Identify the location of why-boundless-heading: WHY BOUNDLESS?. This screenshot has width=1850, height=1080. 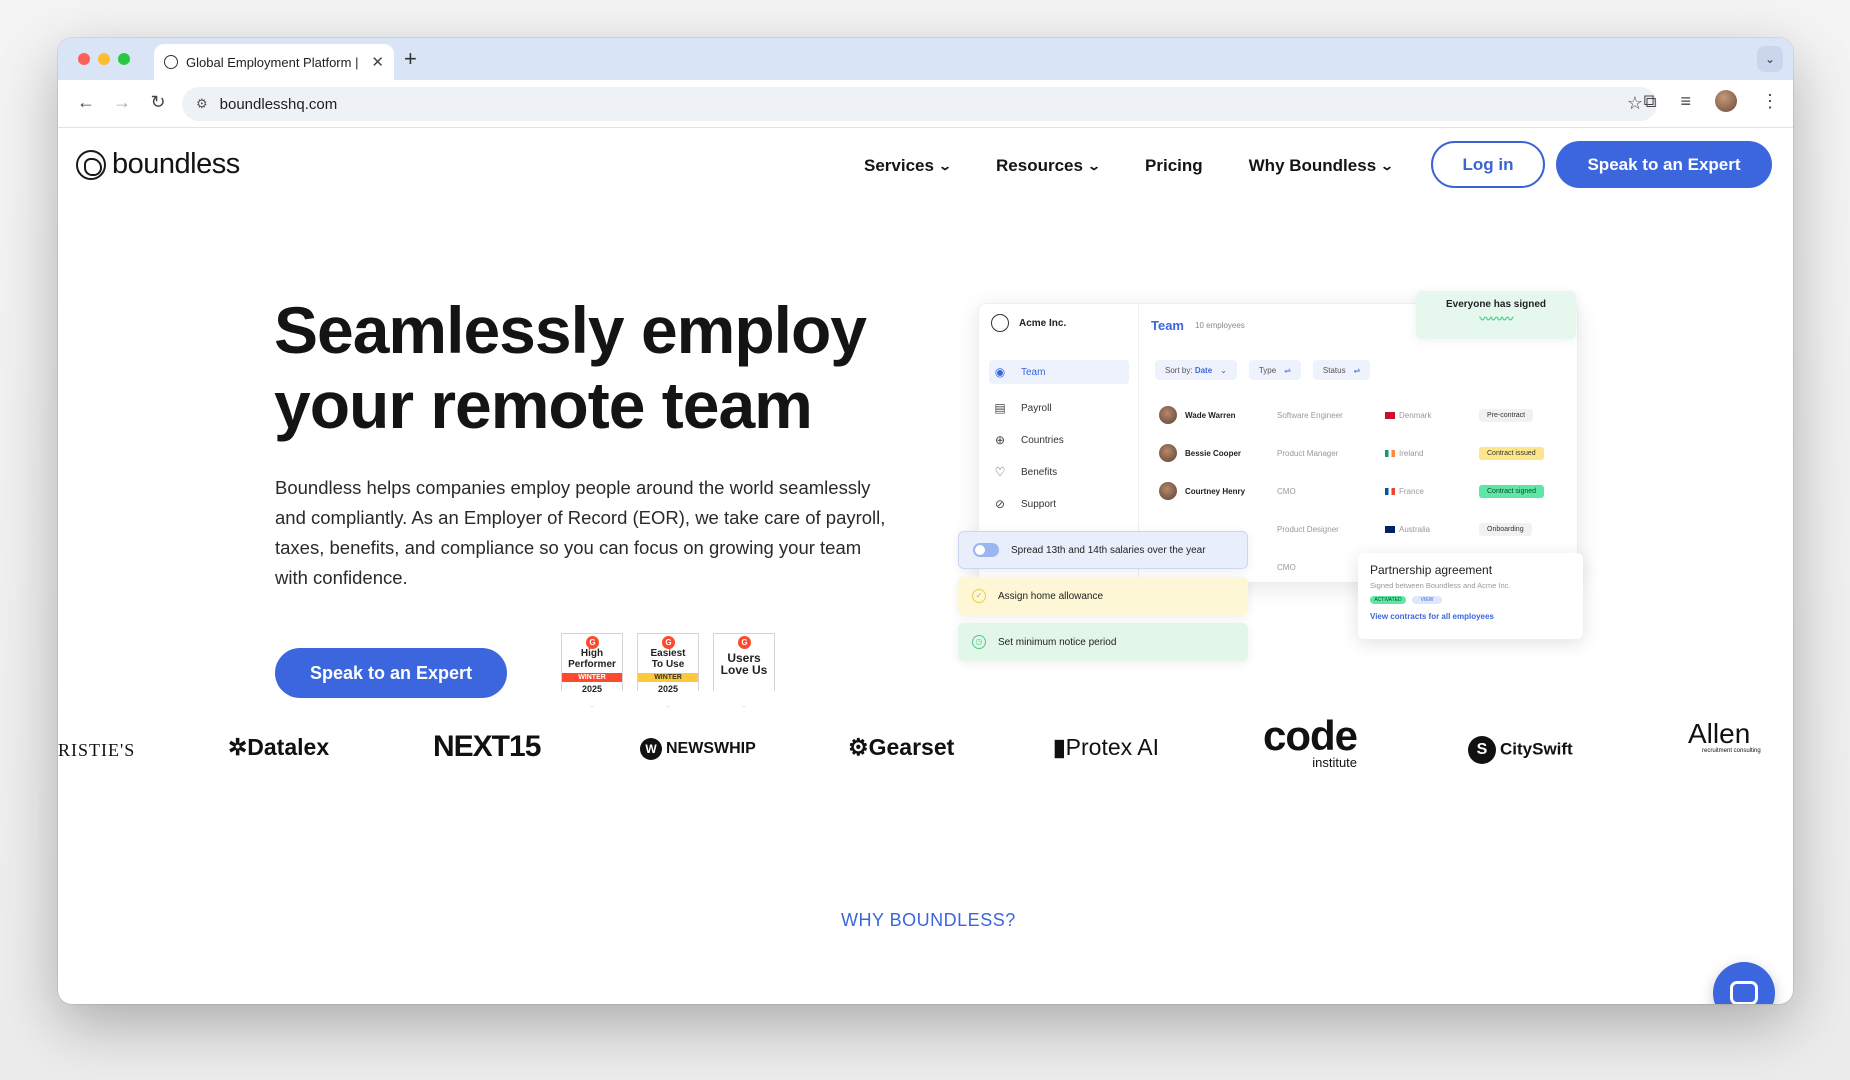
(928, 920).